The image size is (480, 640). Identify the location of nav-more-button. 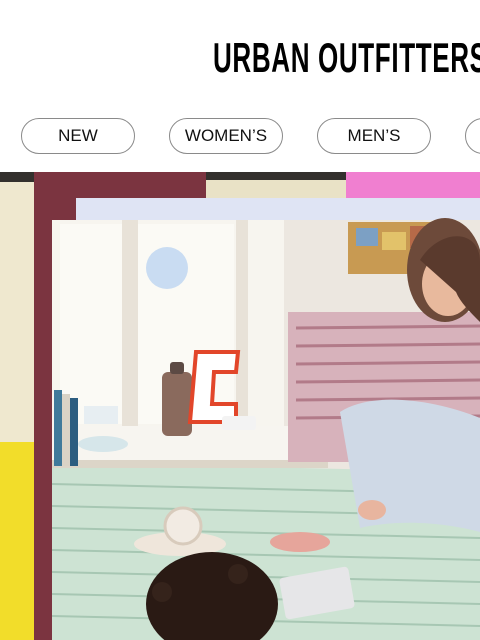
(472, 136).